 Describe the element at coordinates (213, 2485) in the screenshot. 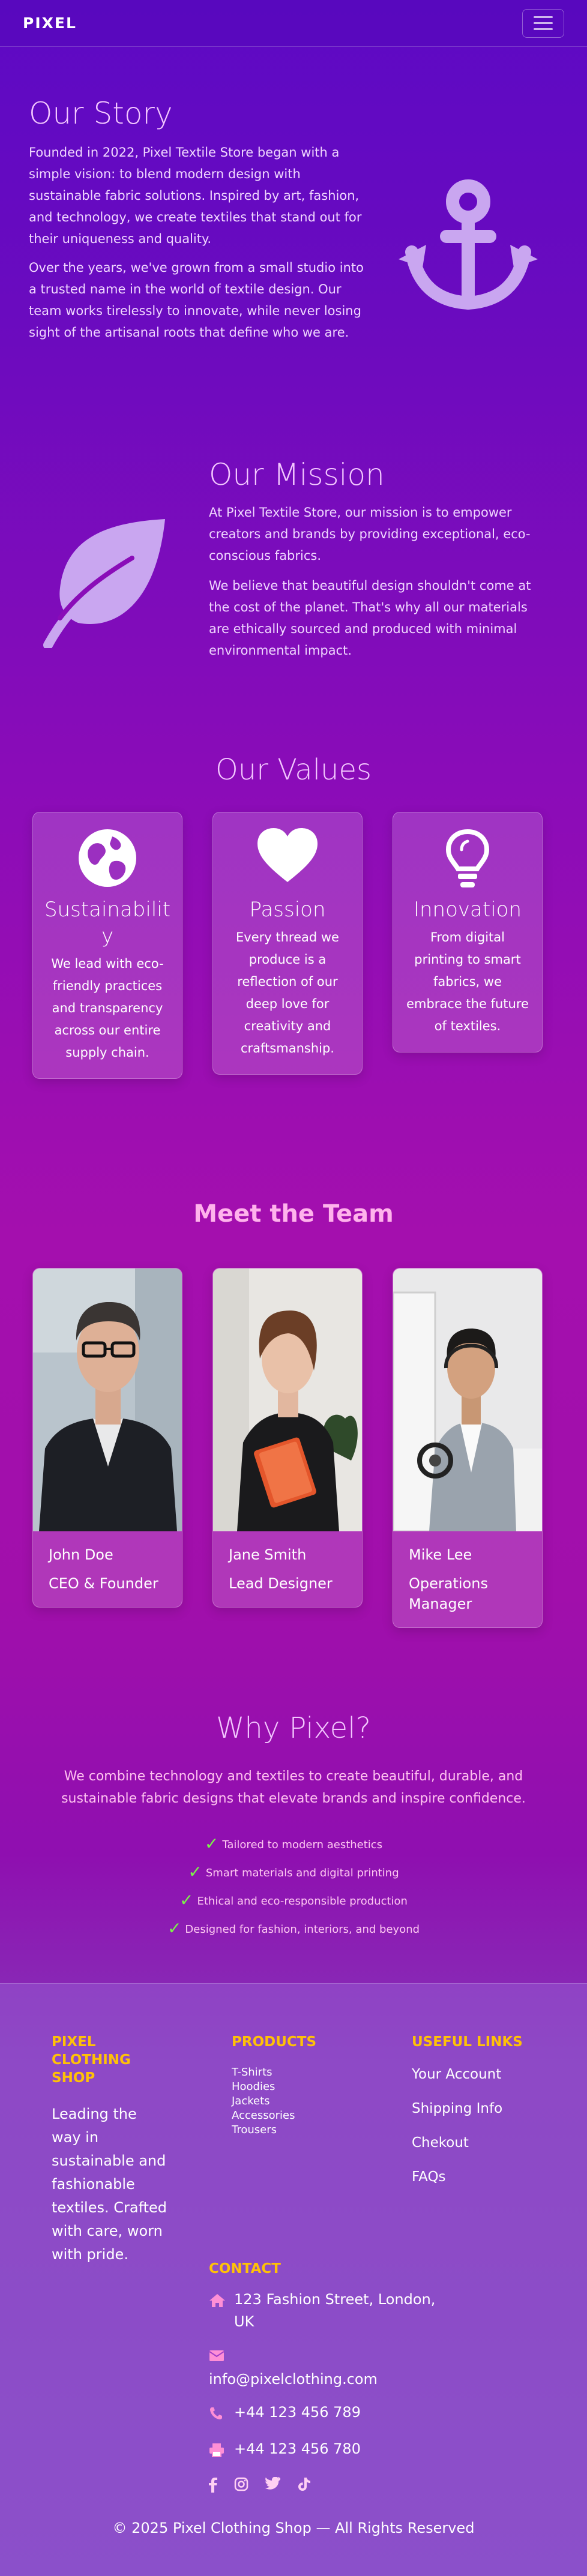

I see `facebook-icon` at that location.